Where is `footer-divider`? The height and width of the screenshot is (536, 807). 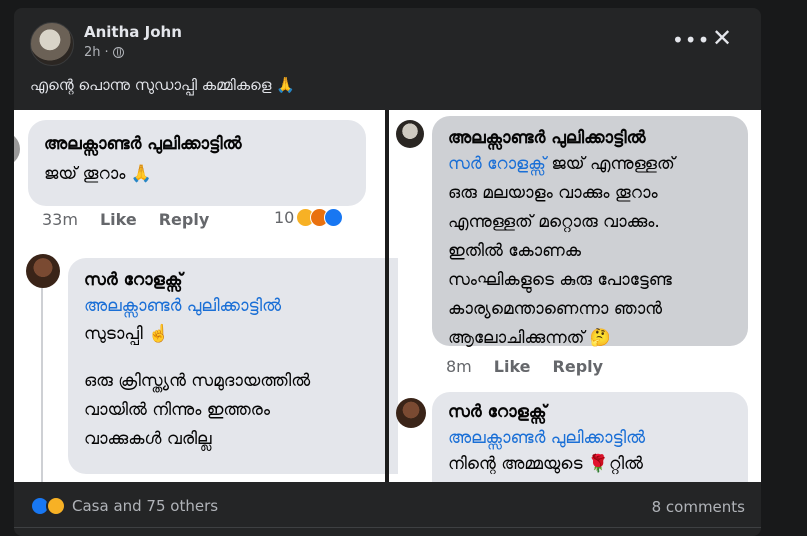
footer-divider is located at coordinates (387, 527).